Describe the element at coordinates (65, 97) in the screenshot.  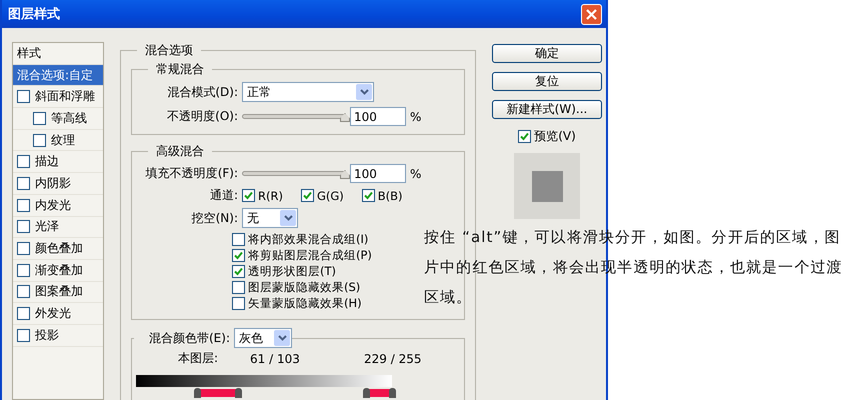
I see `style-list-item: 斜面和浮雕` at that location.